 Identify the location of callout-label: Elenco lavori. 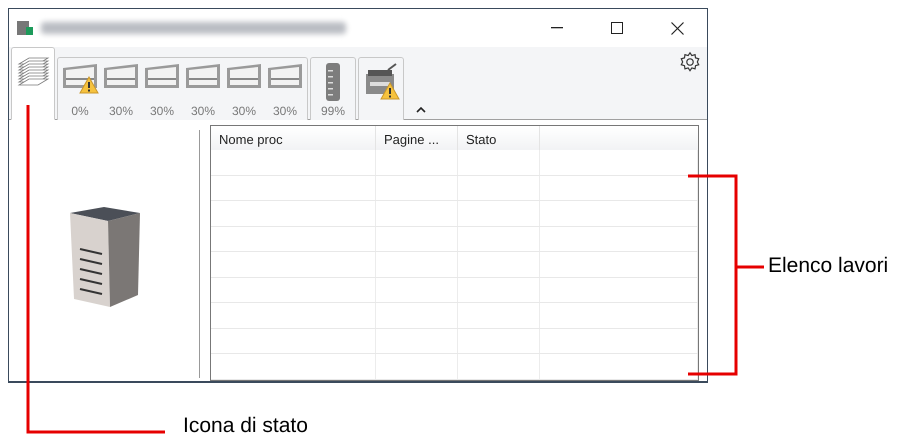
(828, 266).